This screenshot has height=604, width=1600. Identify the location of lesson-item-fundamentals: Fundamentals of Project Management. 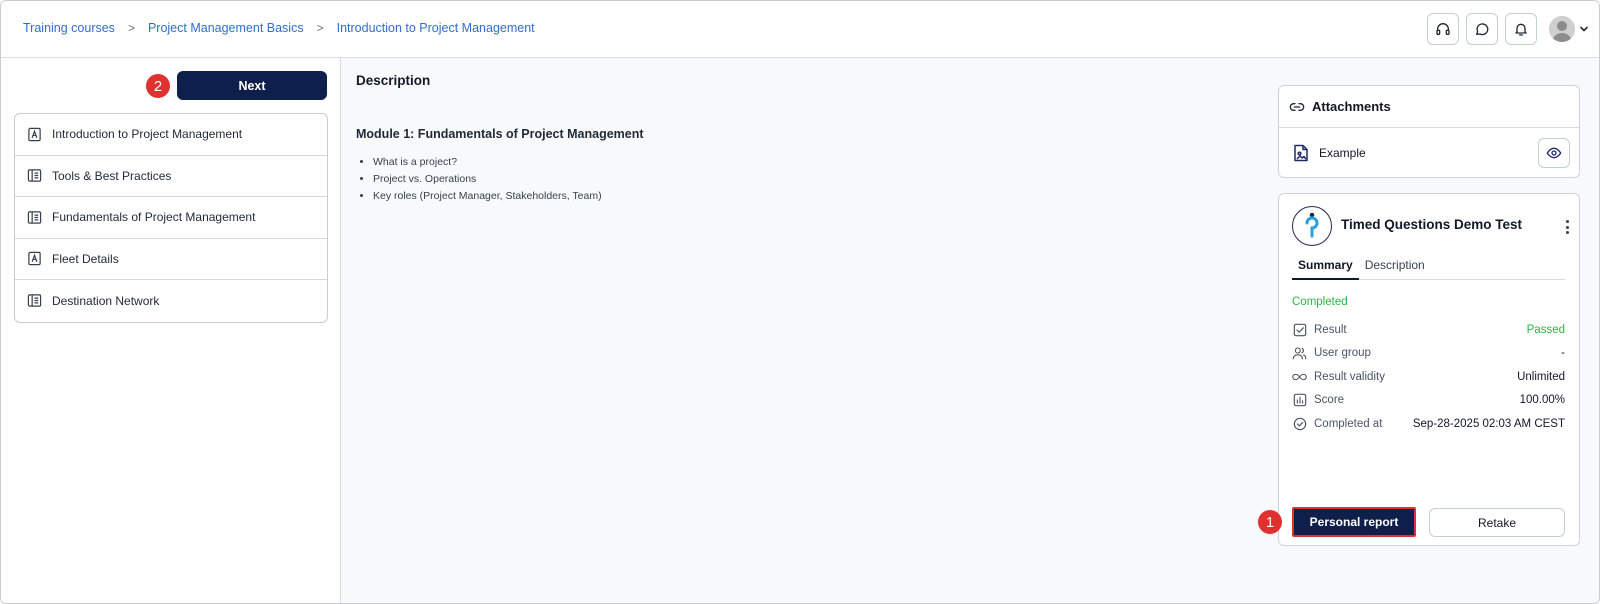
(171, 218).